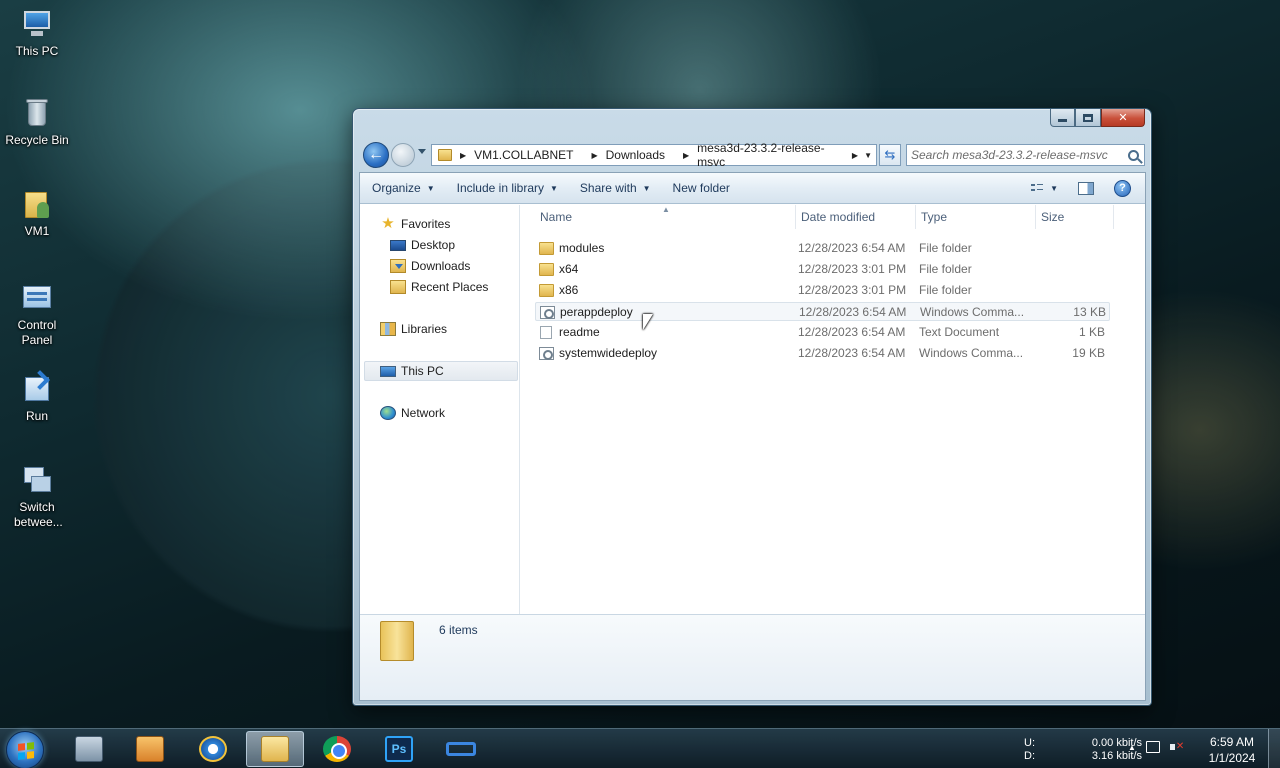 This screenshot has width=1280, height=768. I want to click on search-icon, so click(1133, 155).